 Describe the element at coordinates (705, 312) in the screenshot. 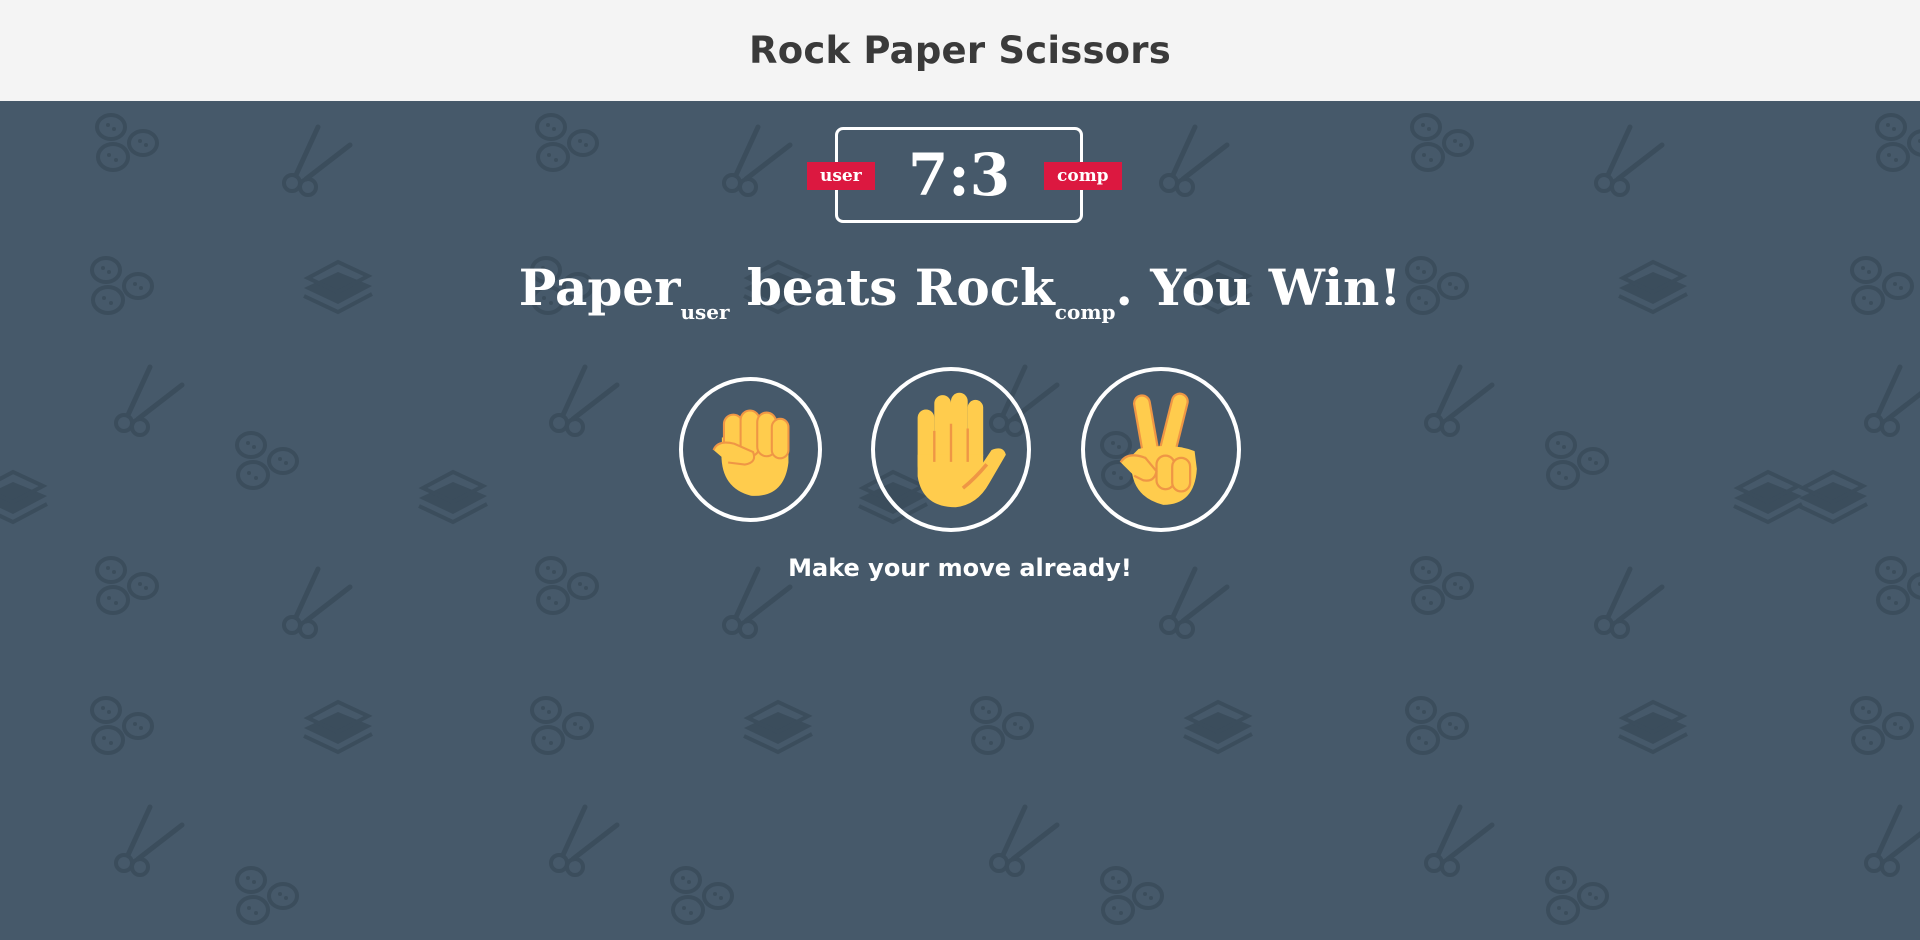

I see `user-move-tag: user` at that location.